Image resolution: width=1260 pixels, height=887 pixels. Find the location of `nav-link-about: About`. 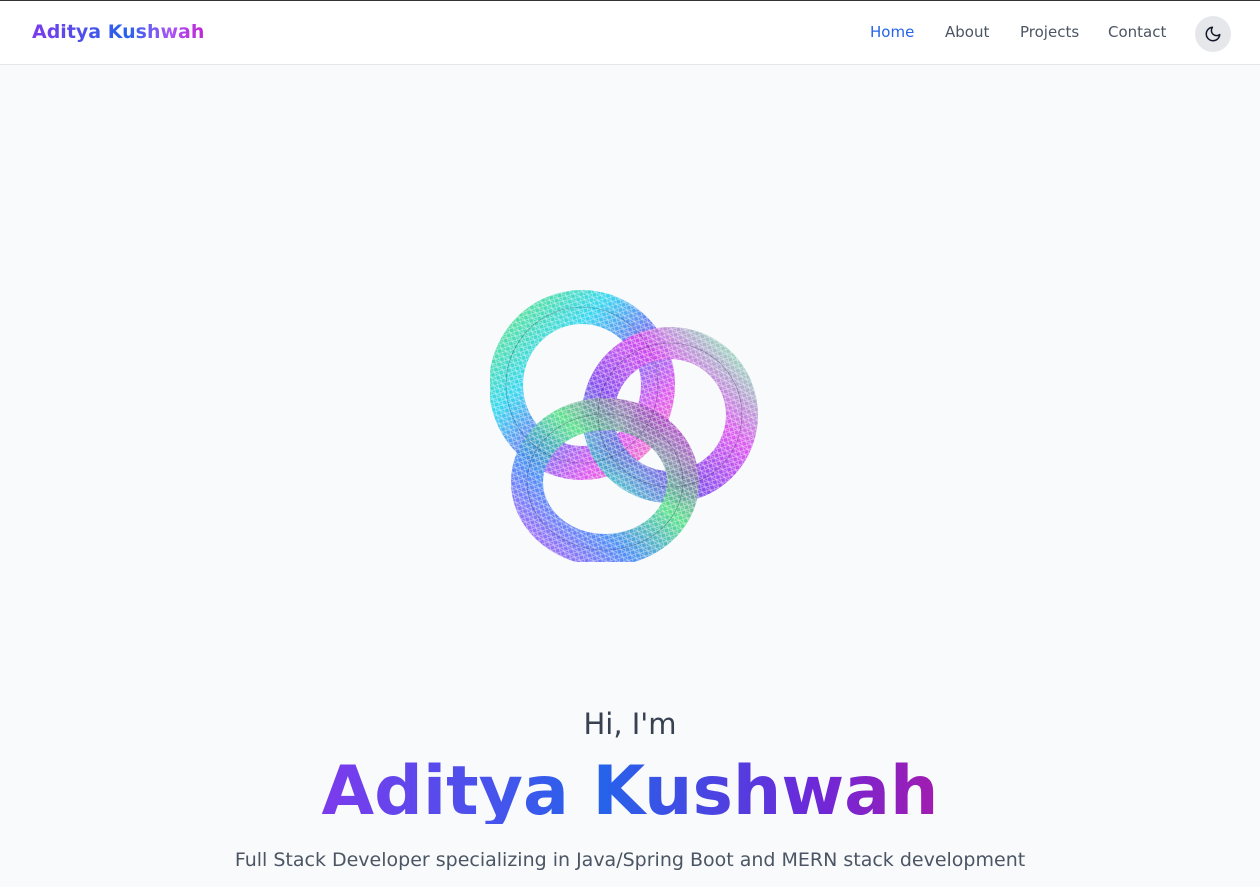

nav-link-about: About is located at coordinates (967, 32).